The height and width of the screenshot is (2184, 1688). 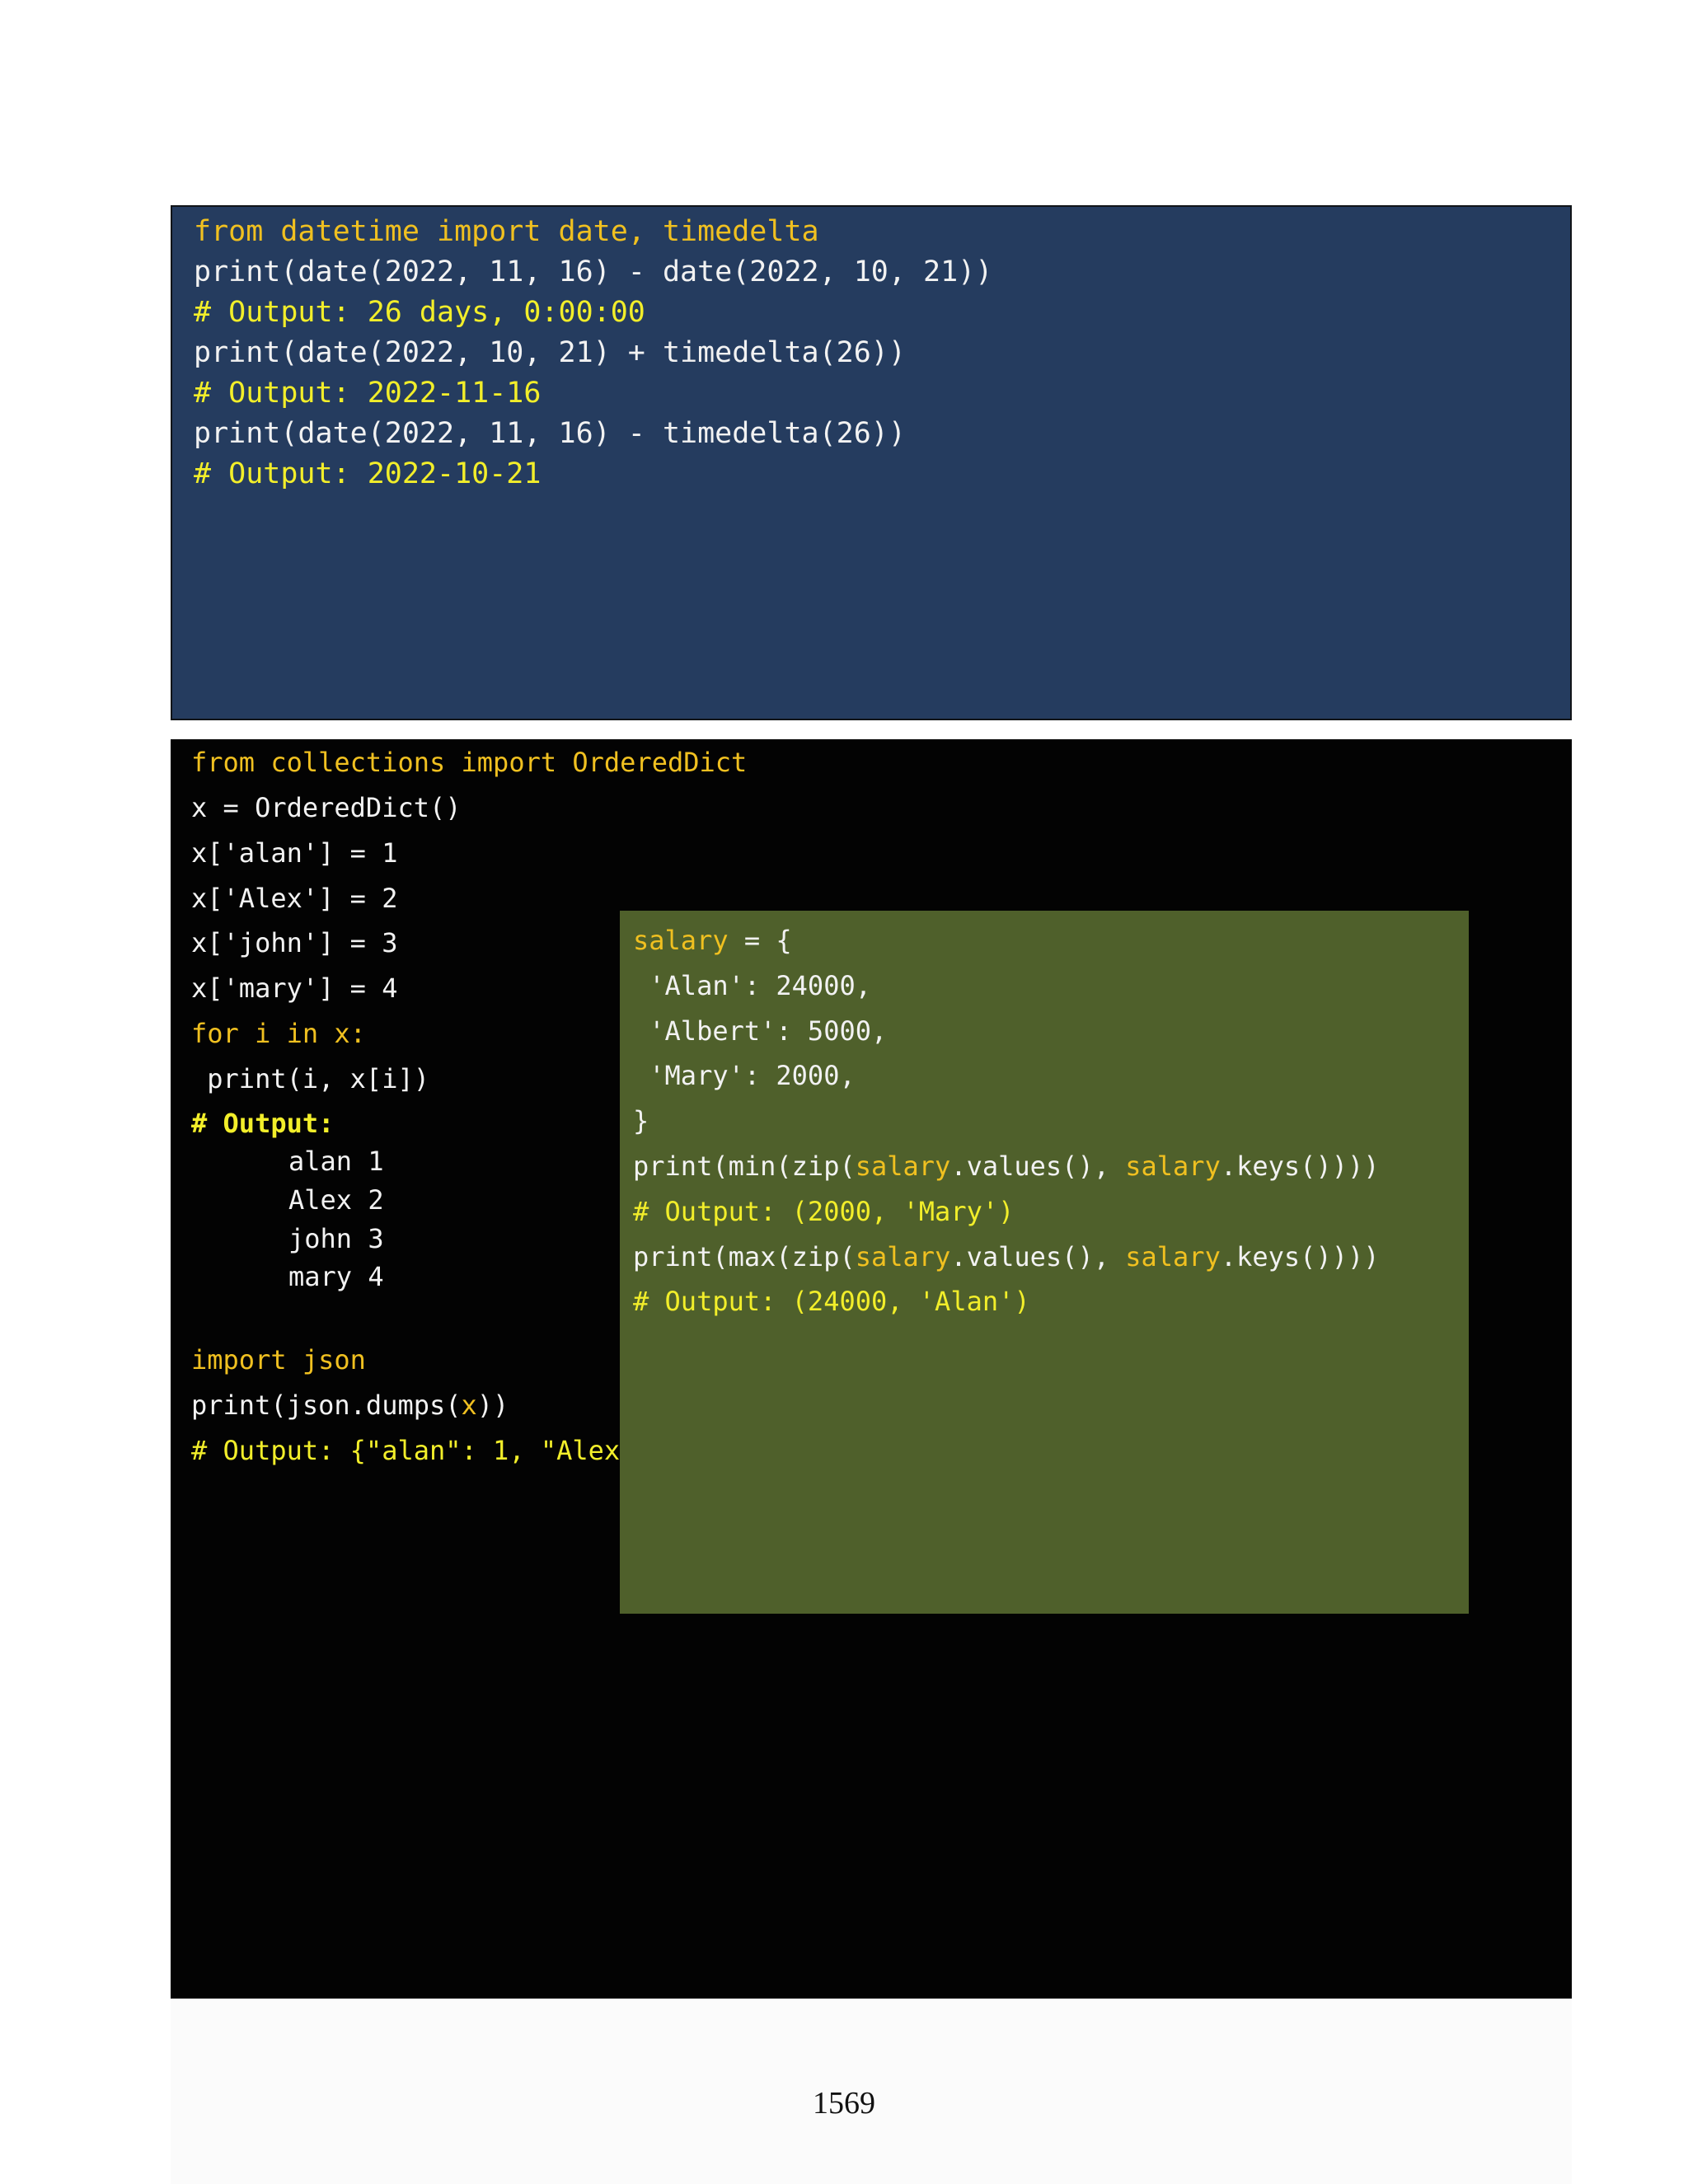 I want to click on assign-mary-line: x['mary'] = 4, so click(x=294, y=988).